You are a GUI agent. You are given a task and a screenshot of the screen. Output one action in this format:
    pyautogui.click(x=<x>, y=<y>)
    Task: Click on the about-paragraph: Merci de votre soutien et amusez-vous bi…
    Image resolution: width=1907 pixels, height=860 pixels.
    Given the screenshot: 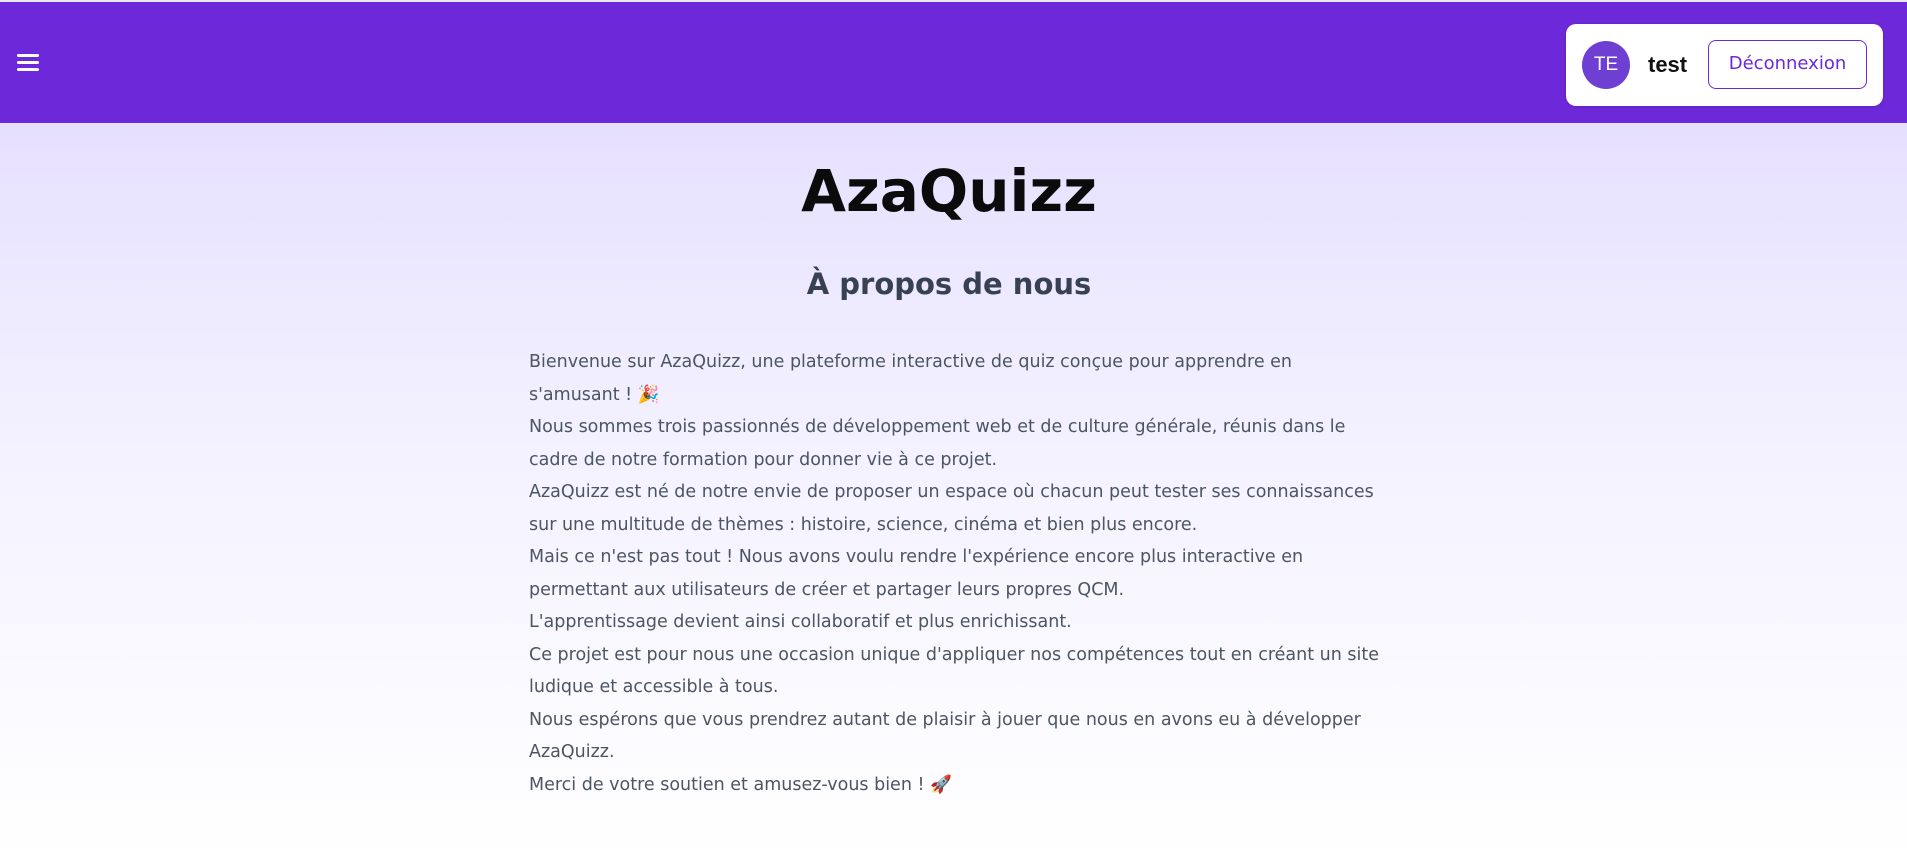 What is the action you would take?
    pyautogui.click(x=740, y=784)
    